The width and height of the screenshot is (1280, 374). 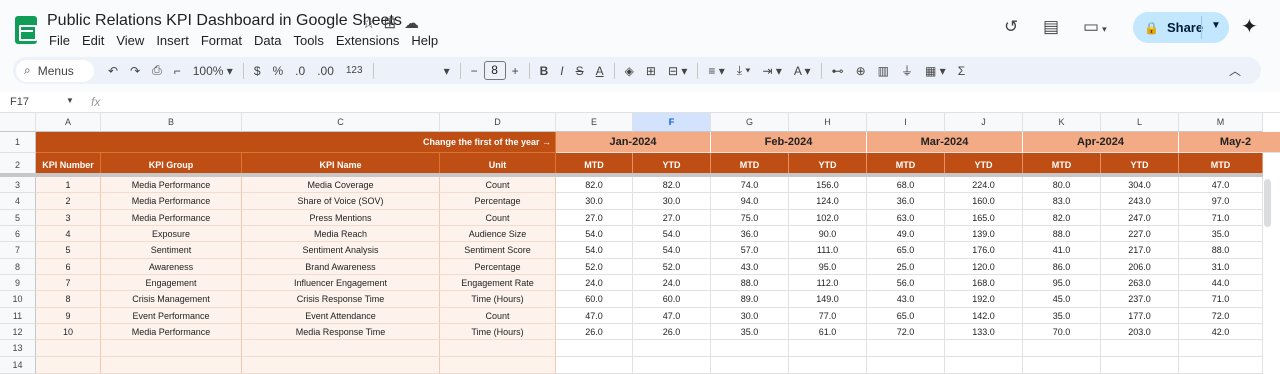 I want to click on unit-cell: Engagement Rate, so click(x=498, y=283).